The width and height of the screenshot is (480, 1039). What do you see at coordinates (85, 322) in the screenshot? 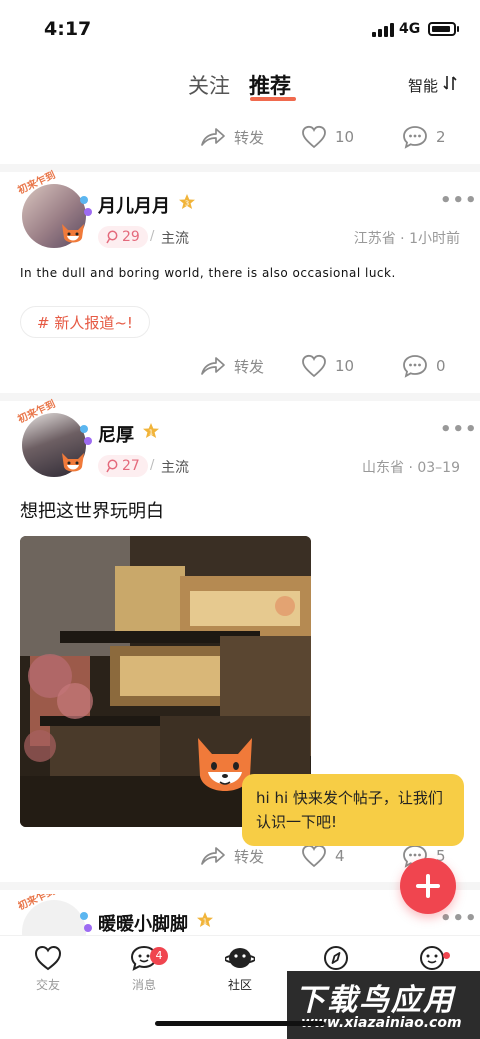
I see `hashtag-chip: # 新人报道~!` at bounding box center [85, 322].